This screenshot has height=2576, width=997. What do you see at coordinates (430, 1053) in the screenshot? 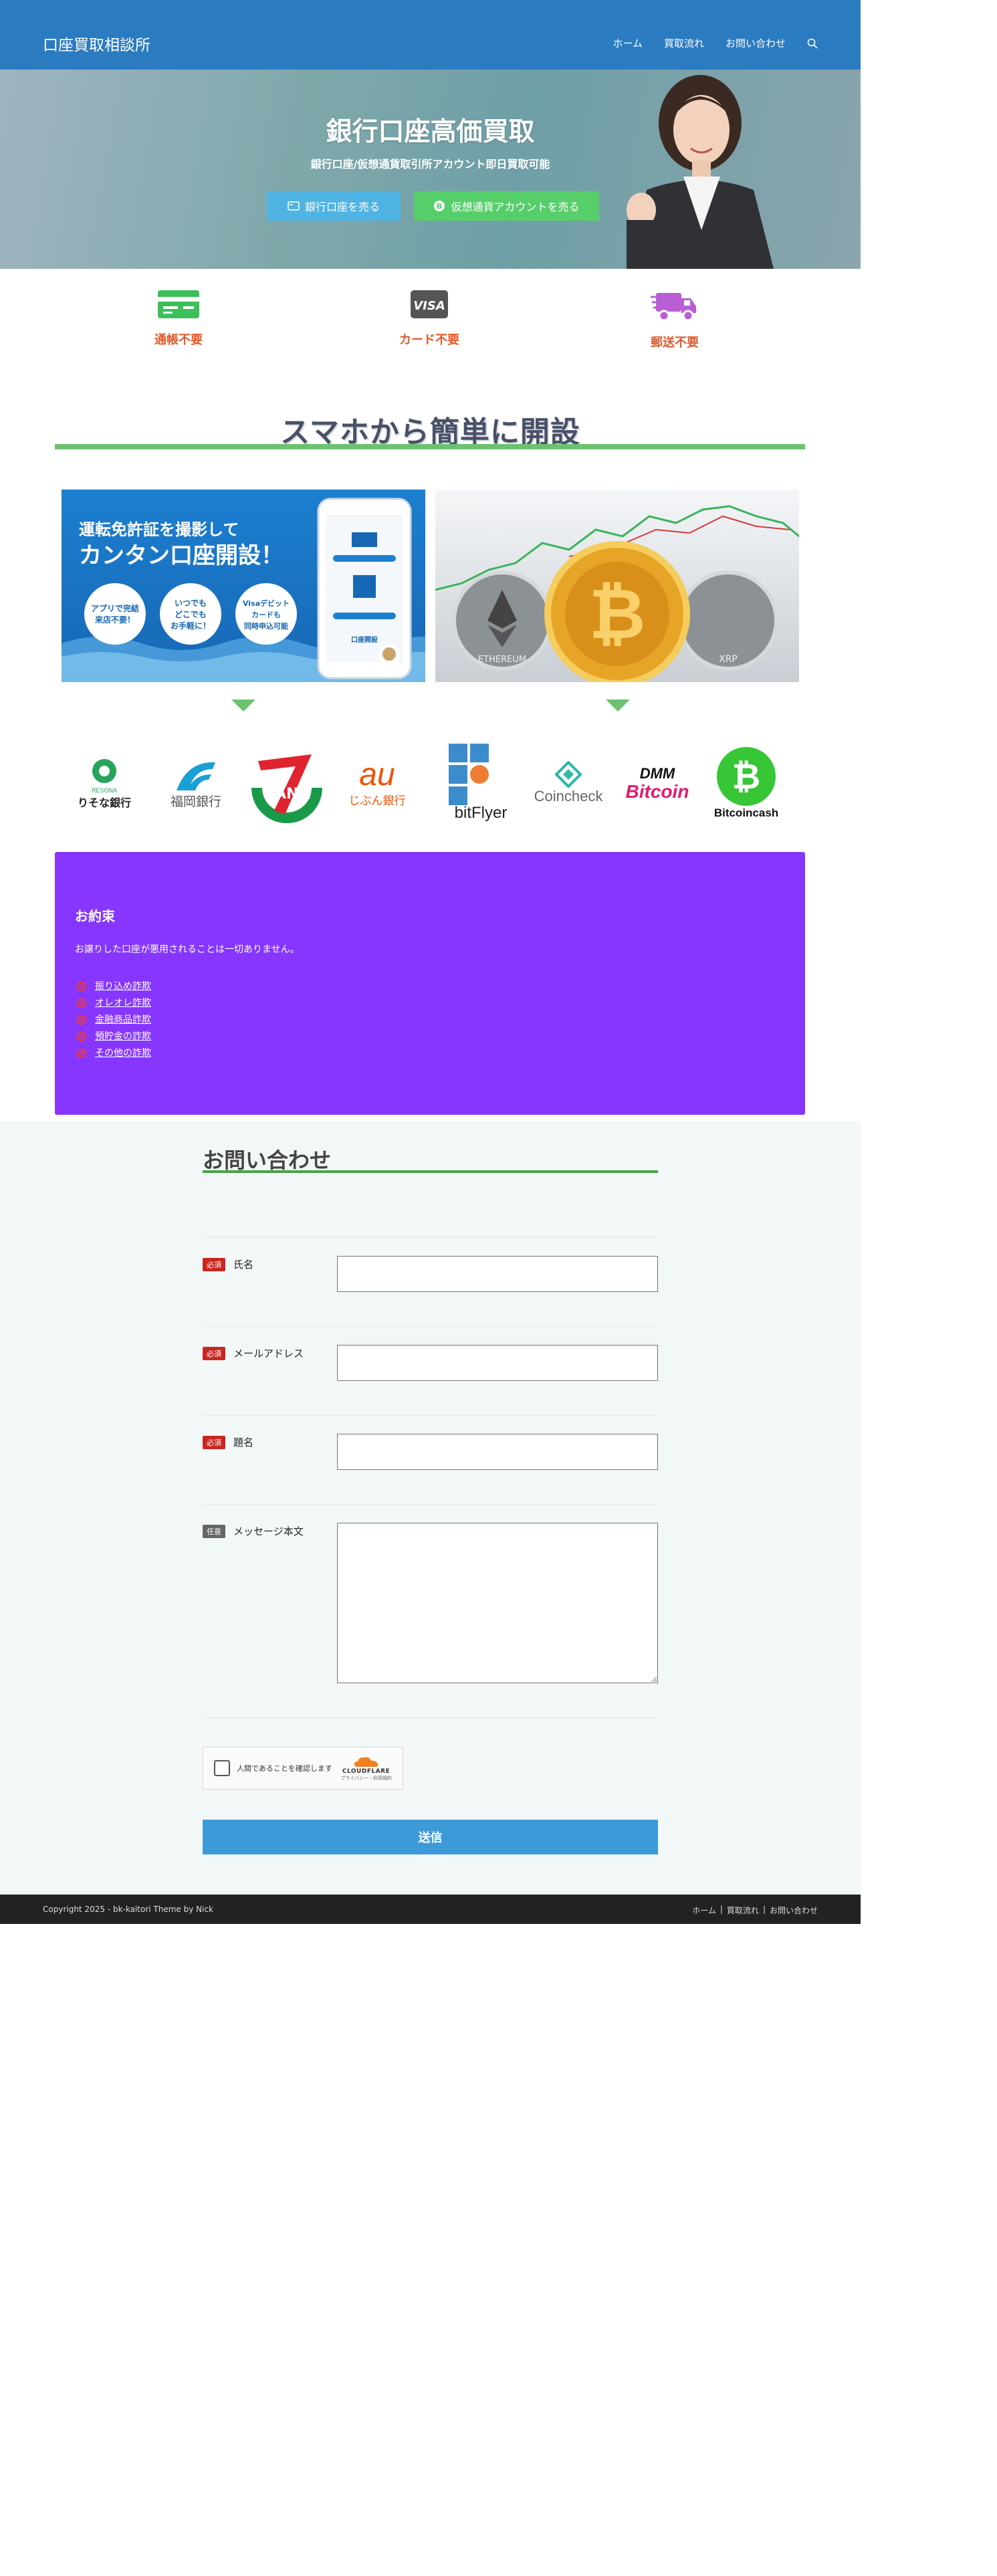
I see `list-item: その他の詐欺` at bounding box center [430, 1053].